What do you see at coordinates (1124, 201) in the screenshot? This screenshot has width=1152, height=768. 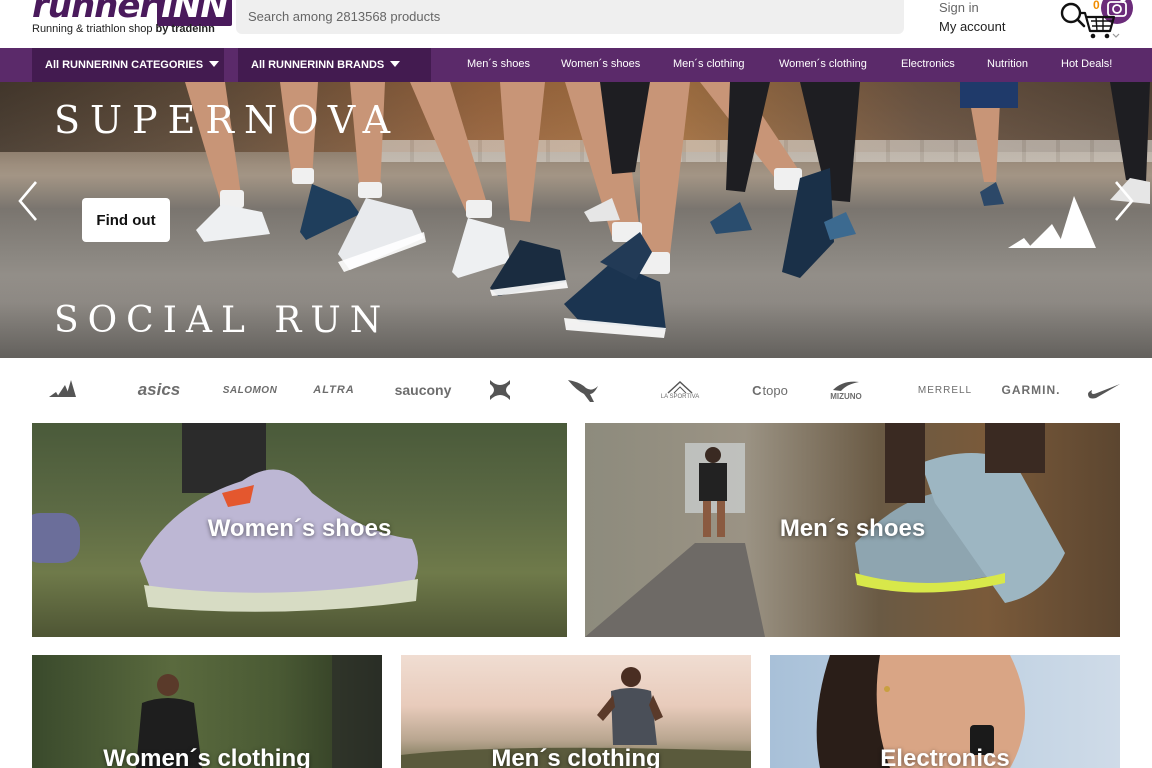 I see `carousel-next-arrow-icon` at bounding box center [1124, 201].